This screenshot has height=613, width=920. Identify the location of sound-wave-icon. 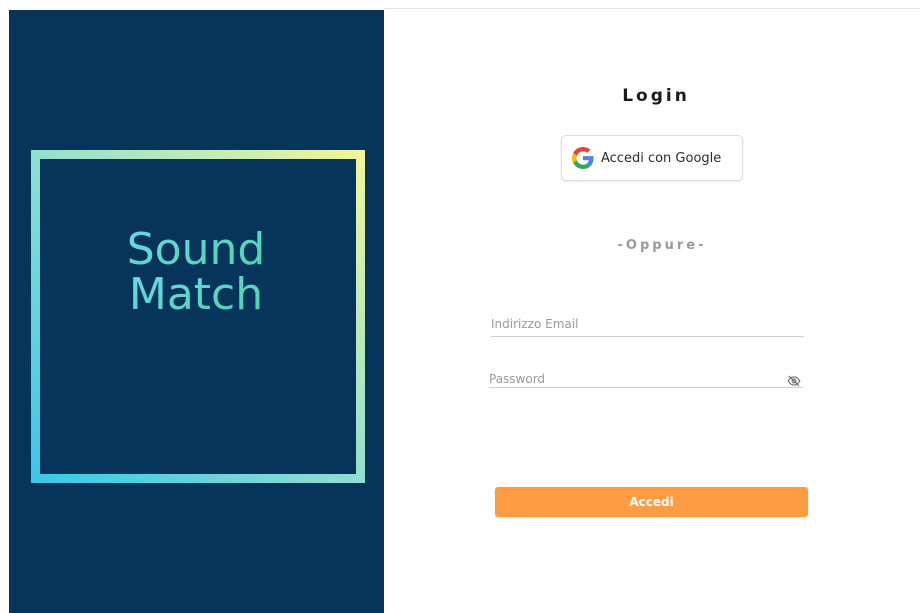
(196, 367).